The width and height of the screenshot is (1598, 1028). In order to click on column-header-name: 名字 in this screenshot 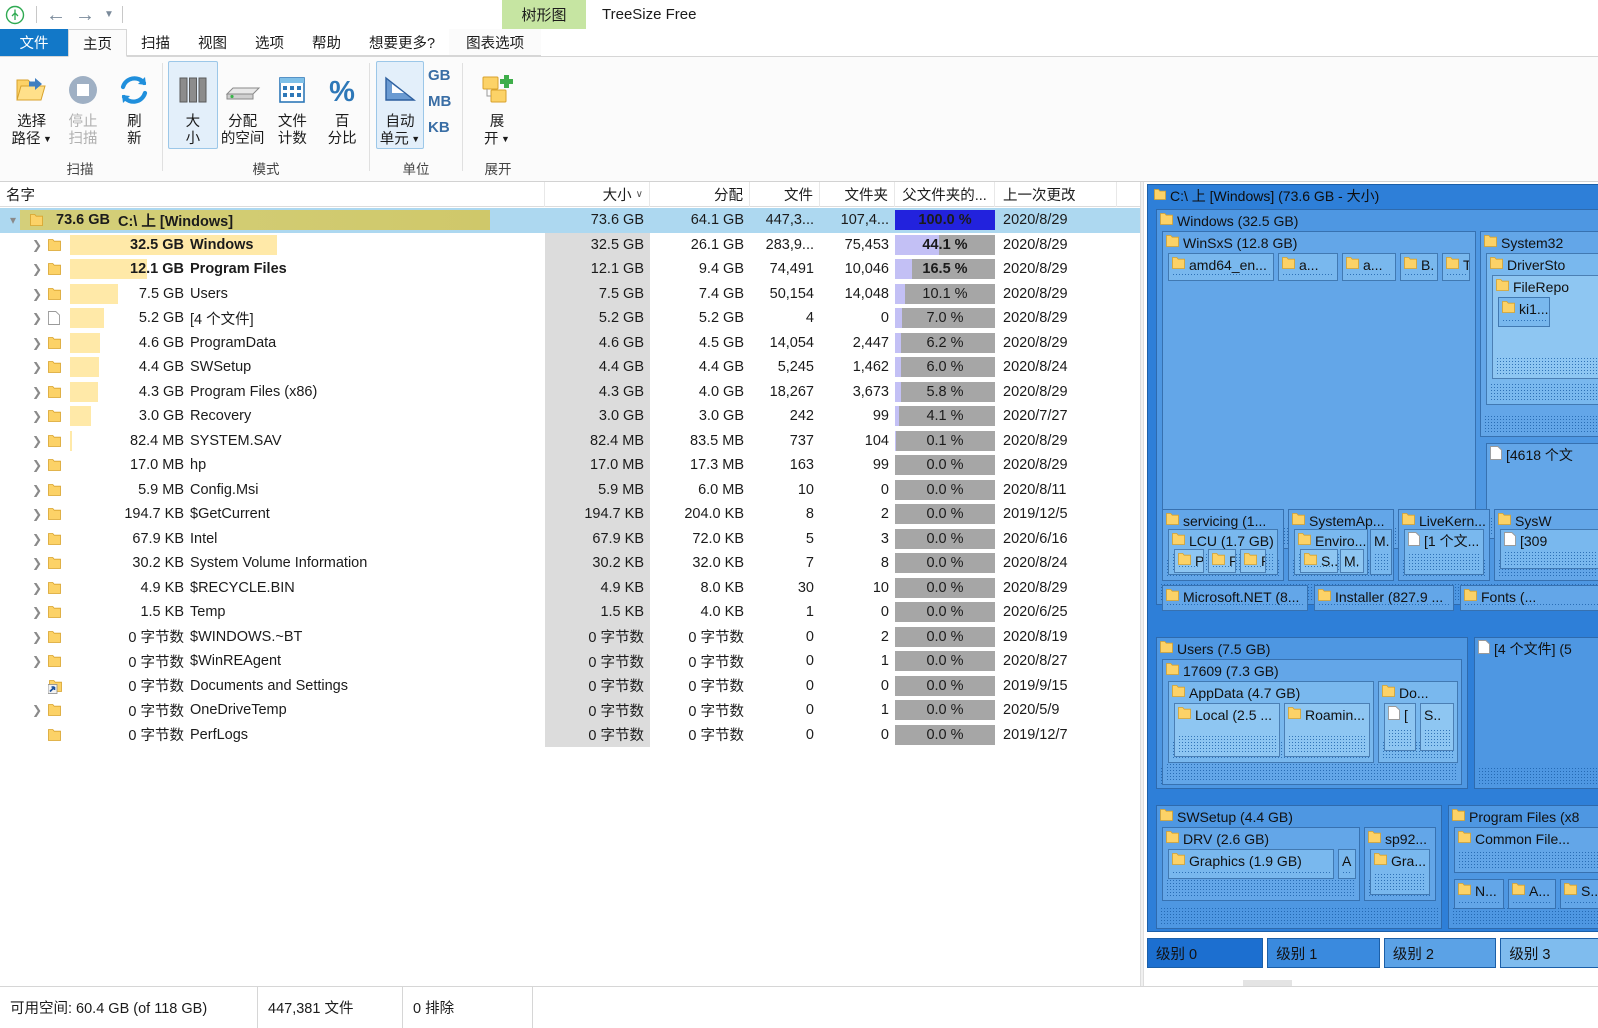, I will do `click(272, 194)`.